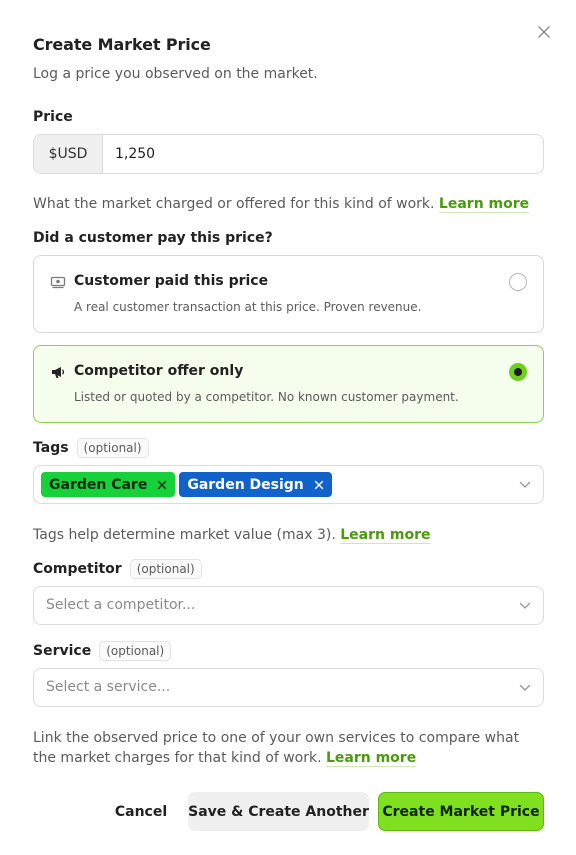  What do you see at coordinates (245, 484) in the screenshot?
I see `tag-label: Garden Design` at bounding box center [245, 484].